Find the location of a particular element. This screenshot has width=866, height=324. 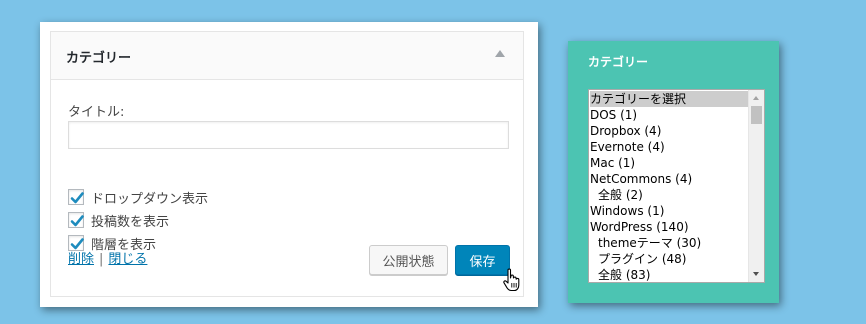

post-count-label: 投稿数を表示 is located at coordinates (130, 222).